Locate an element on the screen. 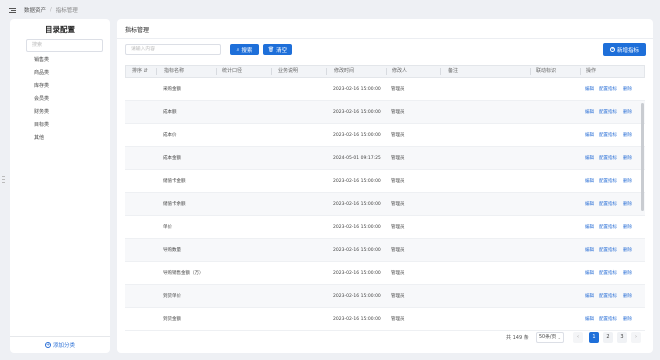 The image size is (660, 360). add-metric-button: + 新增指标 is located at coordinates (624, 49).